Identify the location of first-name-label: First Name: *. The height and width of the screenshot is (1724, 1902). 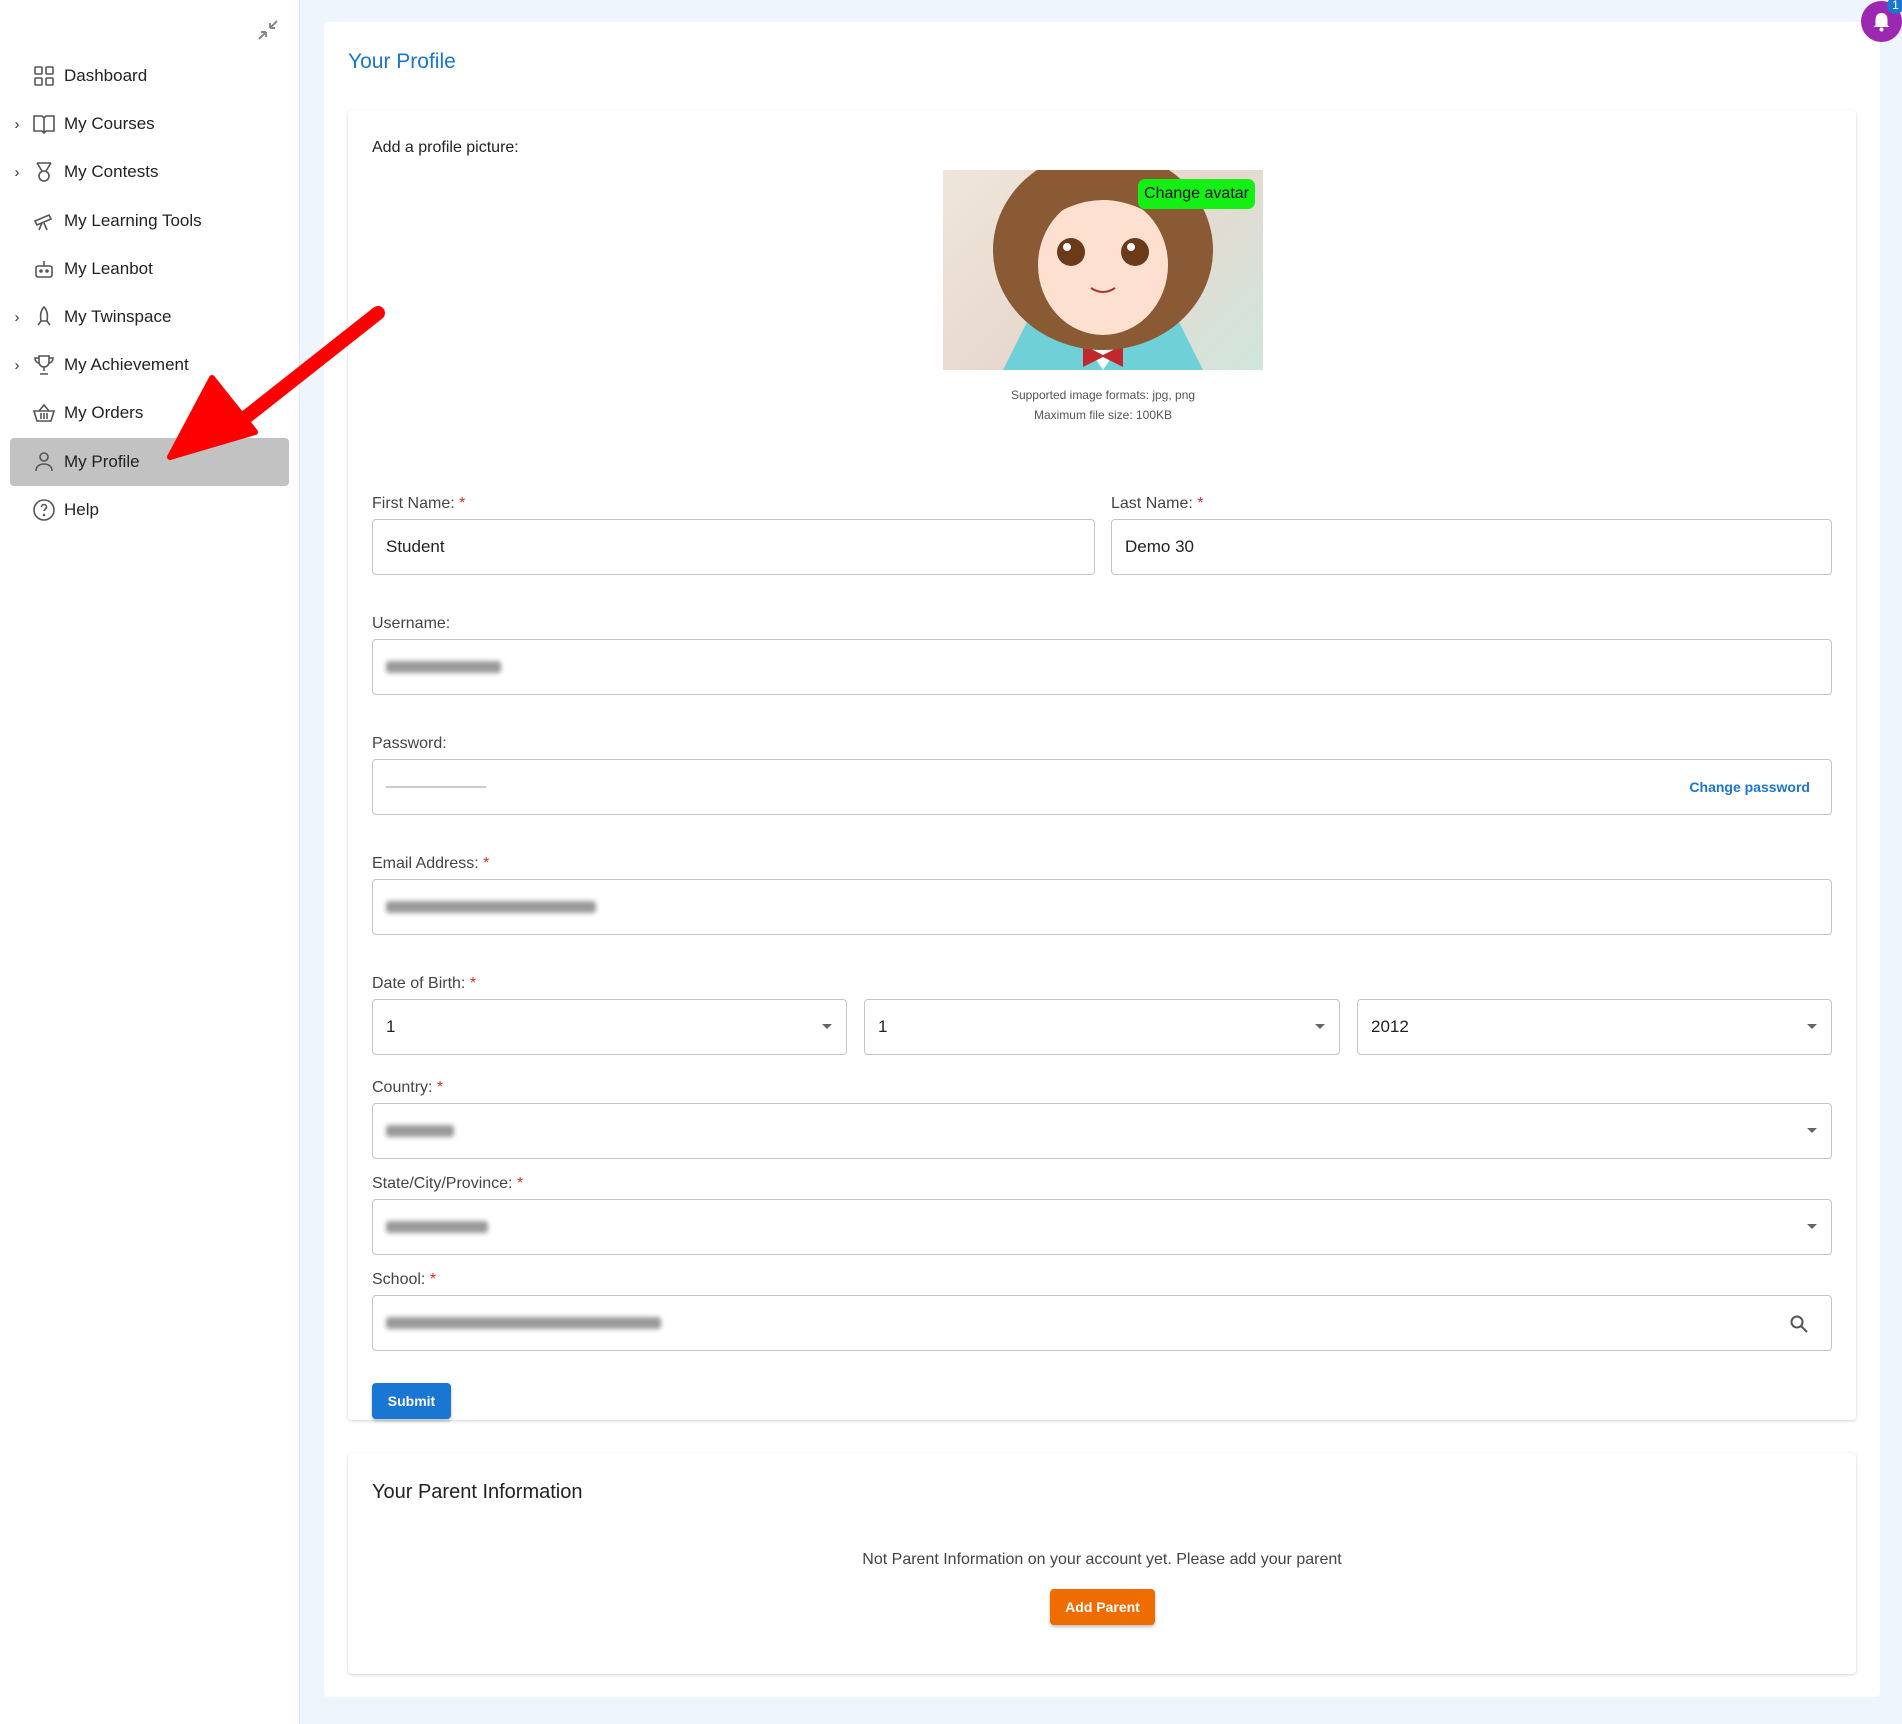
(418, 504).